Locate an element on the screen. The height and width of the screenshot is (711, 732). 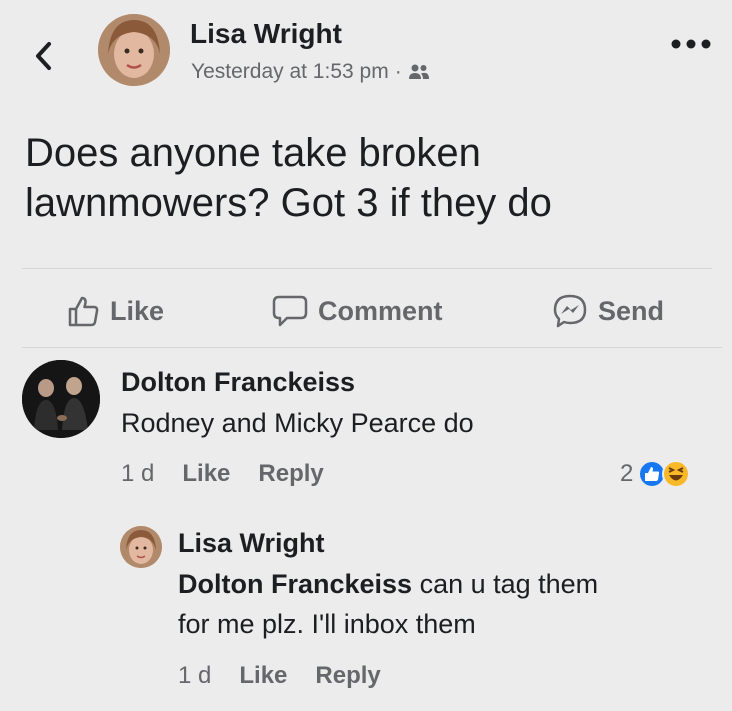
thumbs-up-icon is located at coordinates (83, 311).